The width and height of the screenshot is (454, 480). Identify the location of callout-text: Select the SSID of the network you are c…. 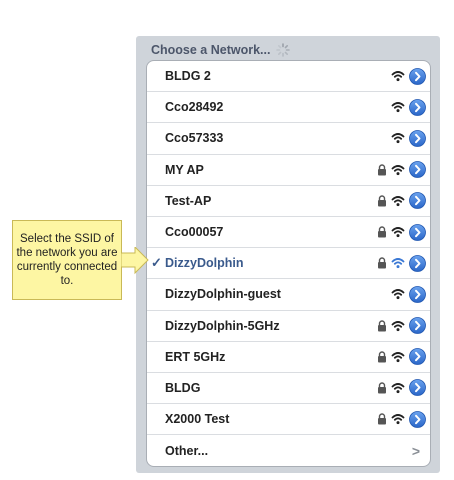
(67, 260).